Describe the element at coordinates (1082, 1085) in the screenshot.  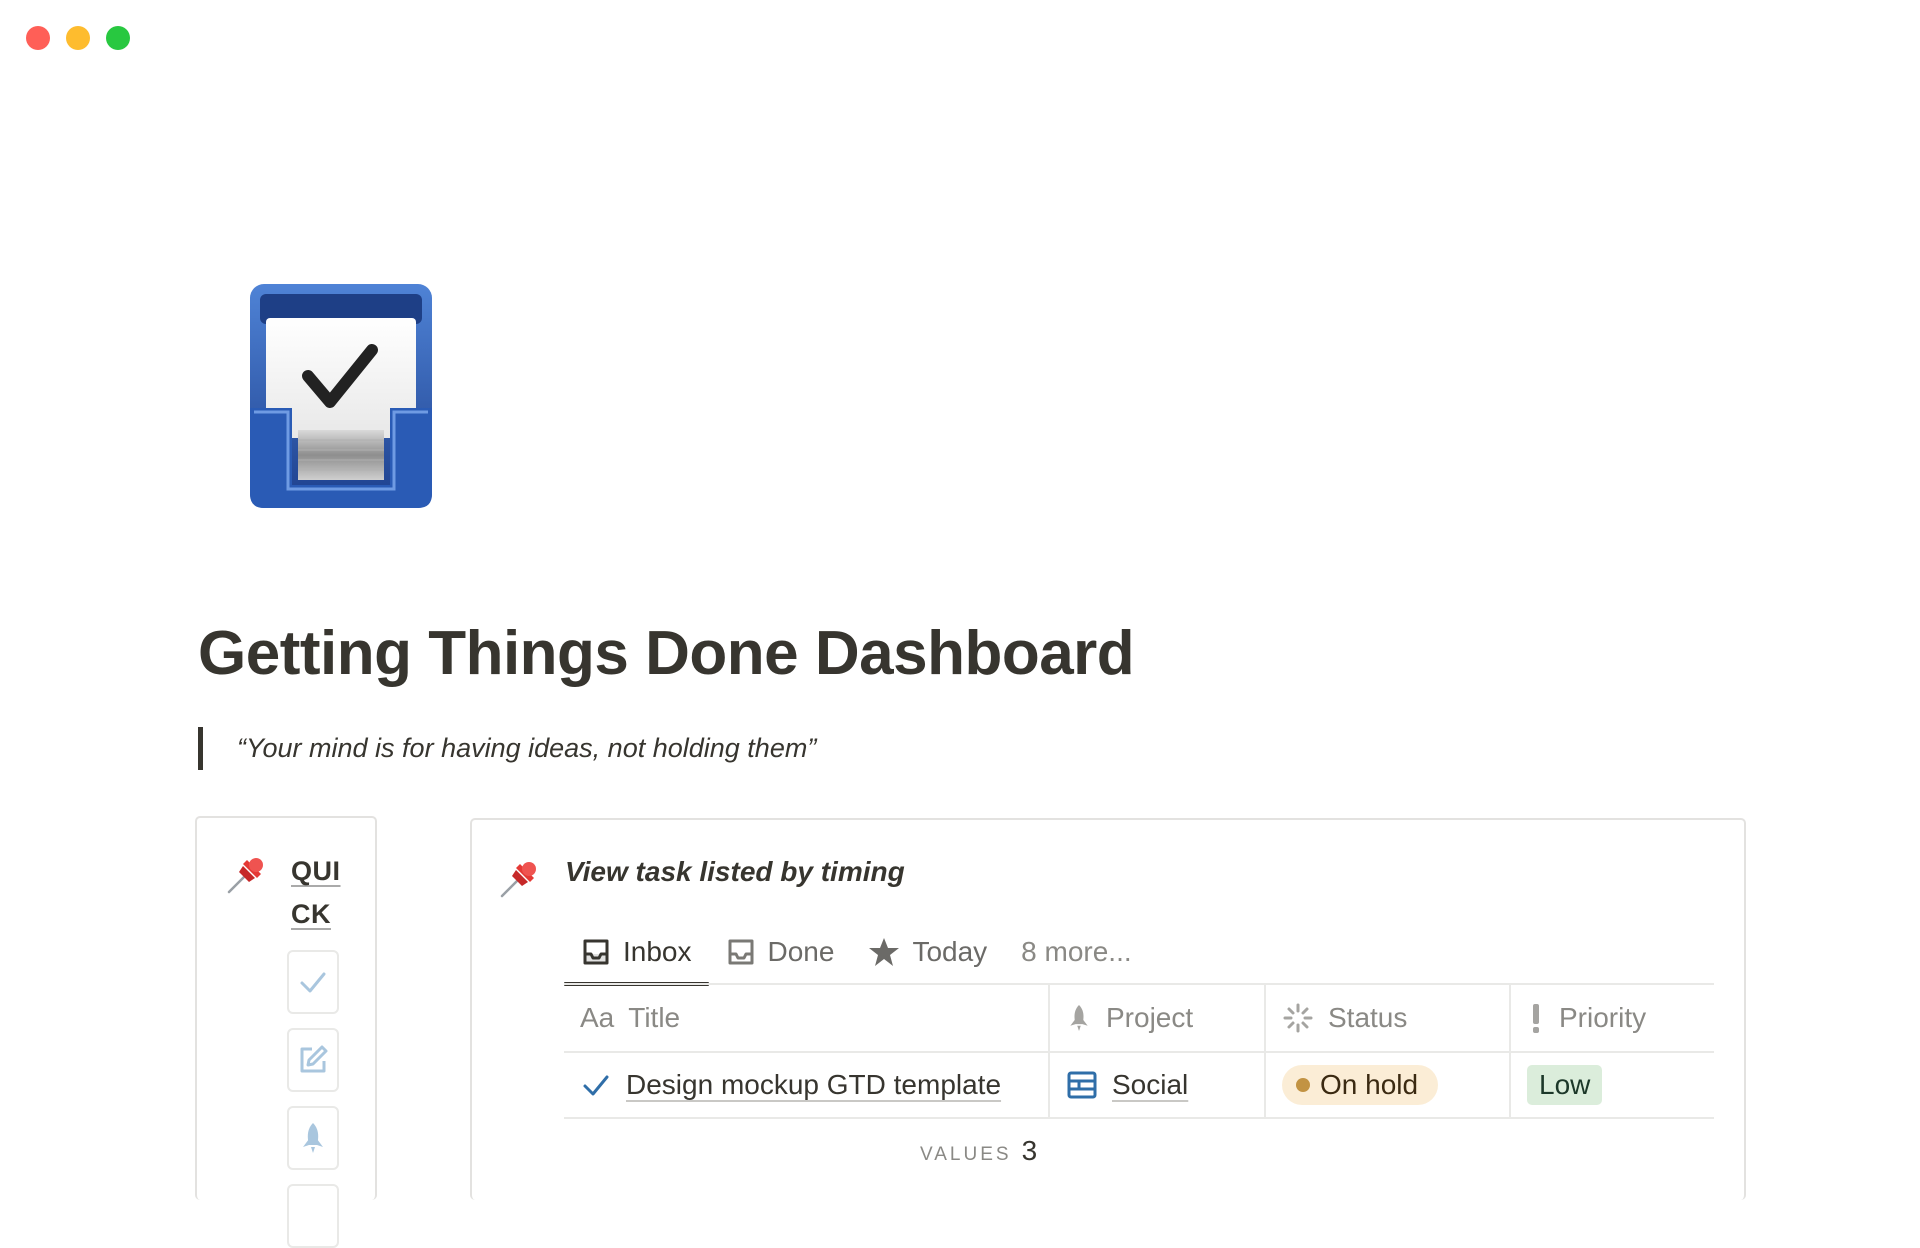
I see `layout-icon` at that location.